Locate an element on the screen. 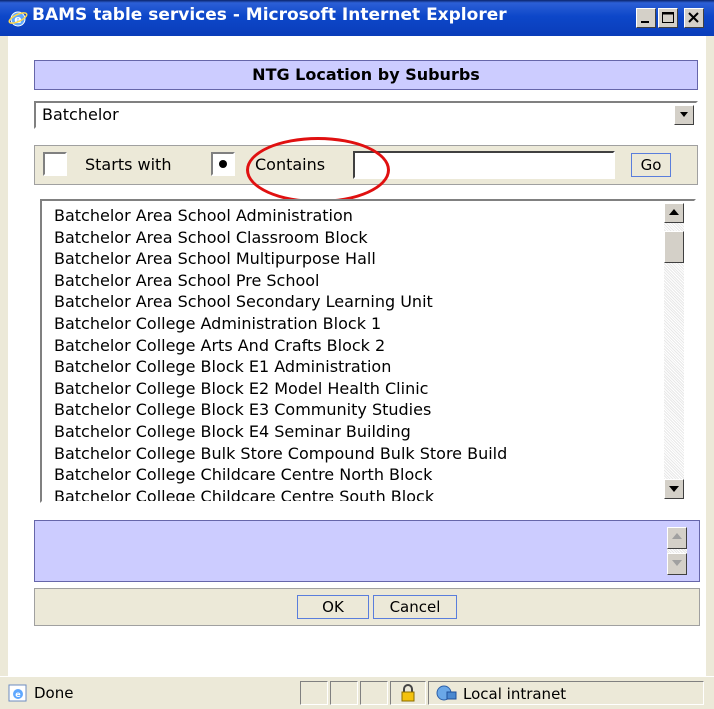 This screenshot has width=714, height=709. panel-header: NTG Location by Suburbs is located at coordinates (366, 75).